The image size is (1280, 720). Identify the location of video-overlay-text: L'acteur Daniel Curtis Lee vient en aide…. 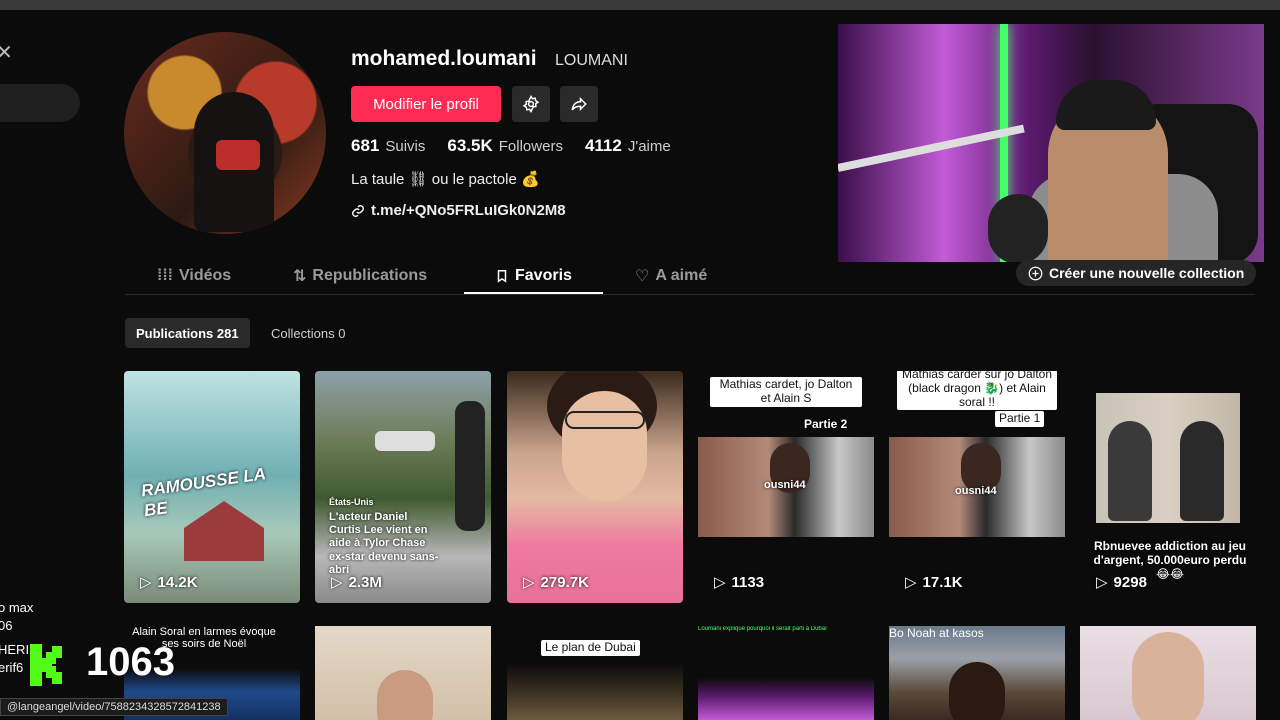
(384, 543).